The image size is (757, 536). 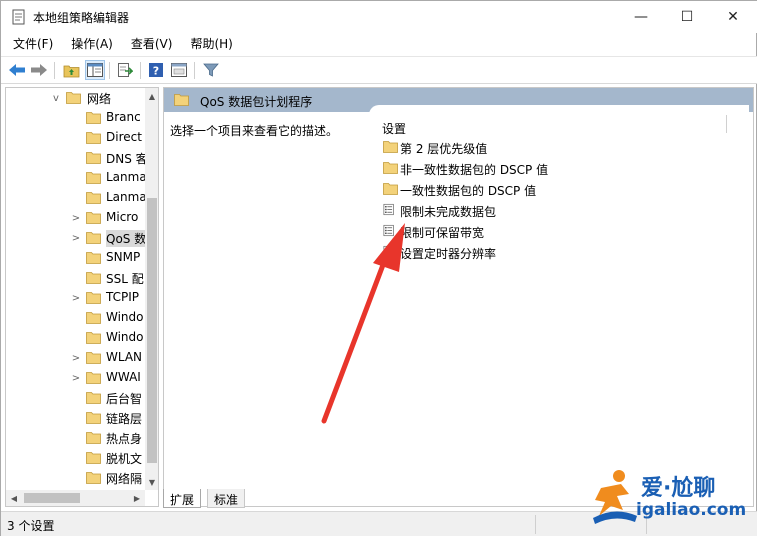 What do you see at coordinates (678, 488) in the screenshot?
I see `watermark-text-cn: 爱·尬聊` at bounding box center [678, 488].